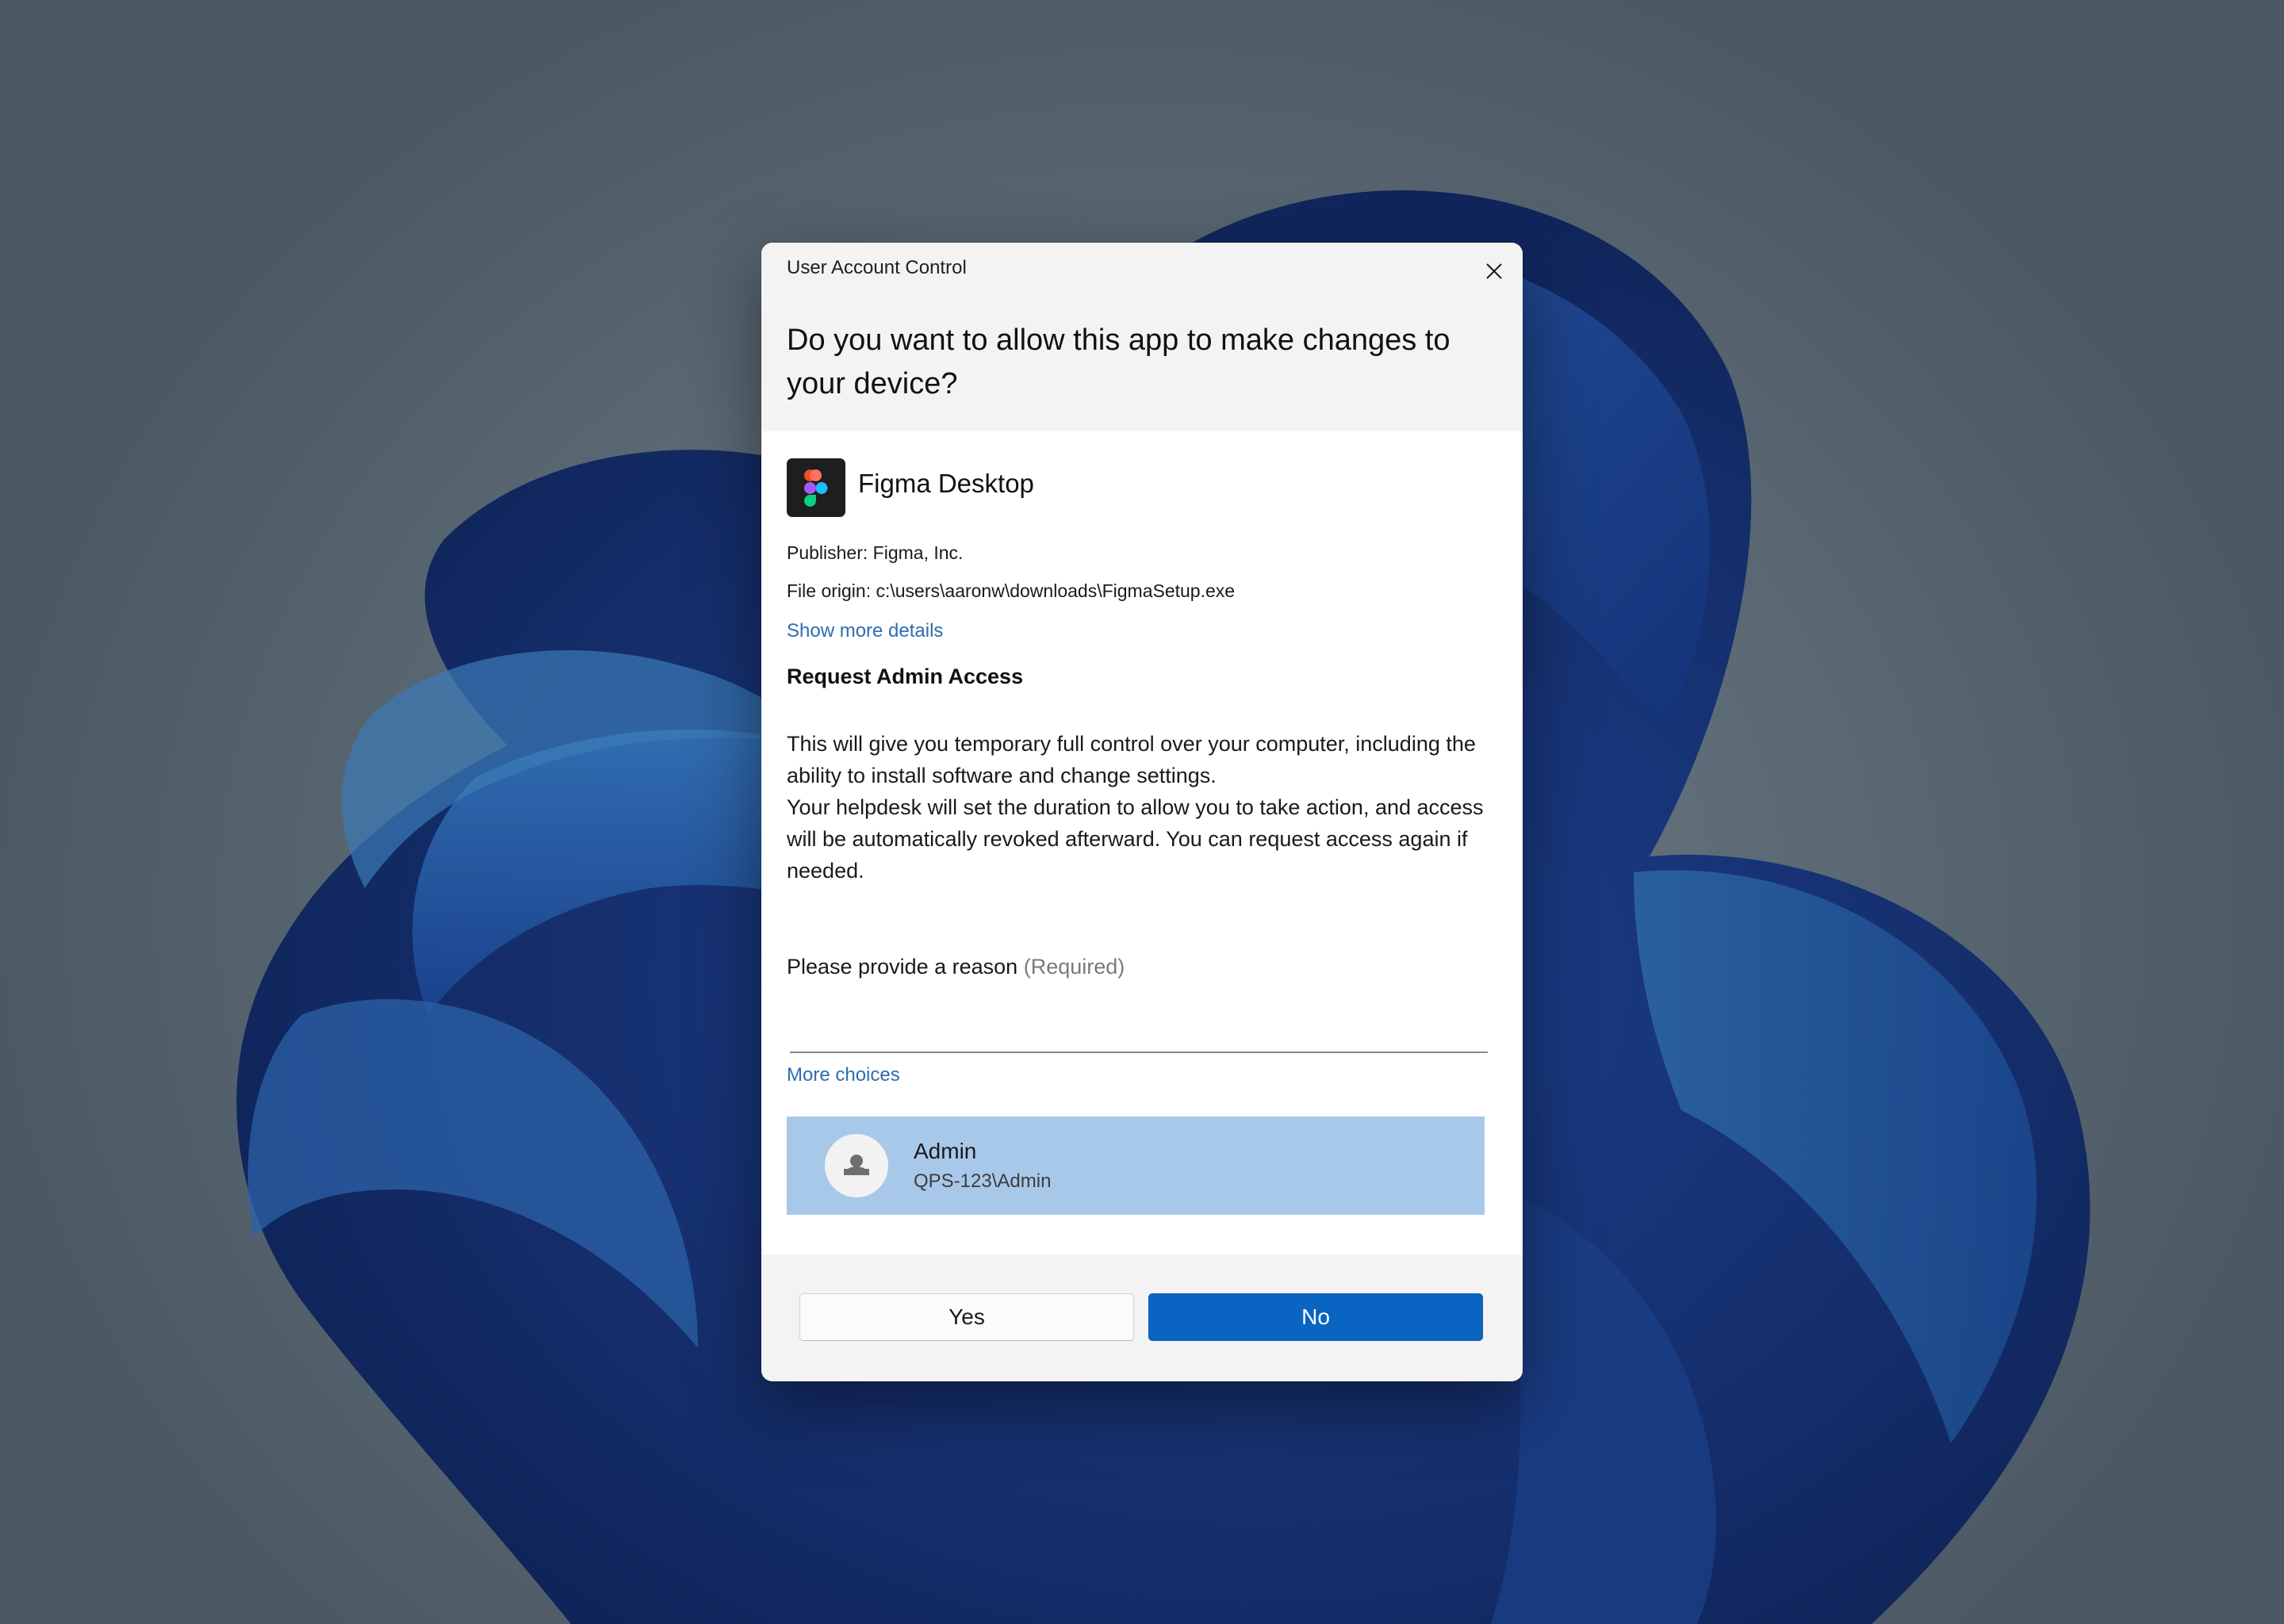  I want to click on publisher-text: Publisher: Figma, Inc., so click(875, 552).